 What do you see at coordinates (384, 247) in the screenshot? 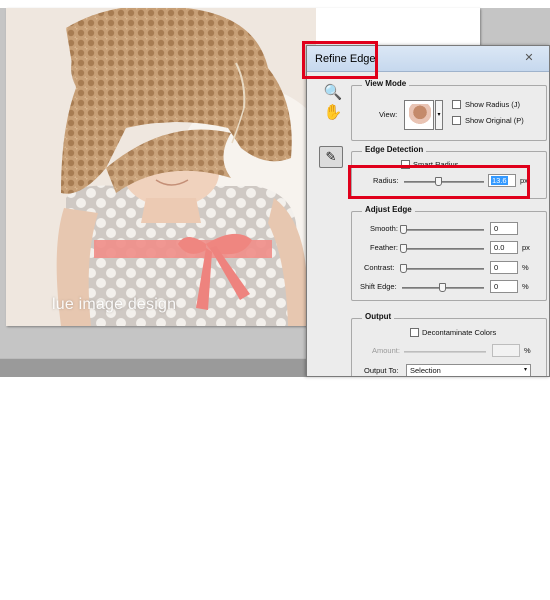
I see `feather-label: Feather:` at bounding box center [384, 247].